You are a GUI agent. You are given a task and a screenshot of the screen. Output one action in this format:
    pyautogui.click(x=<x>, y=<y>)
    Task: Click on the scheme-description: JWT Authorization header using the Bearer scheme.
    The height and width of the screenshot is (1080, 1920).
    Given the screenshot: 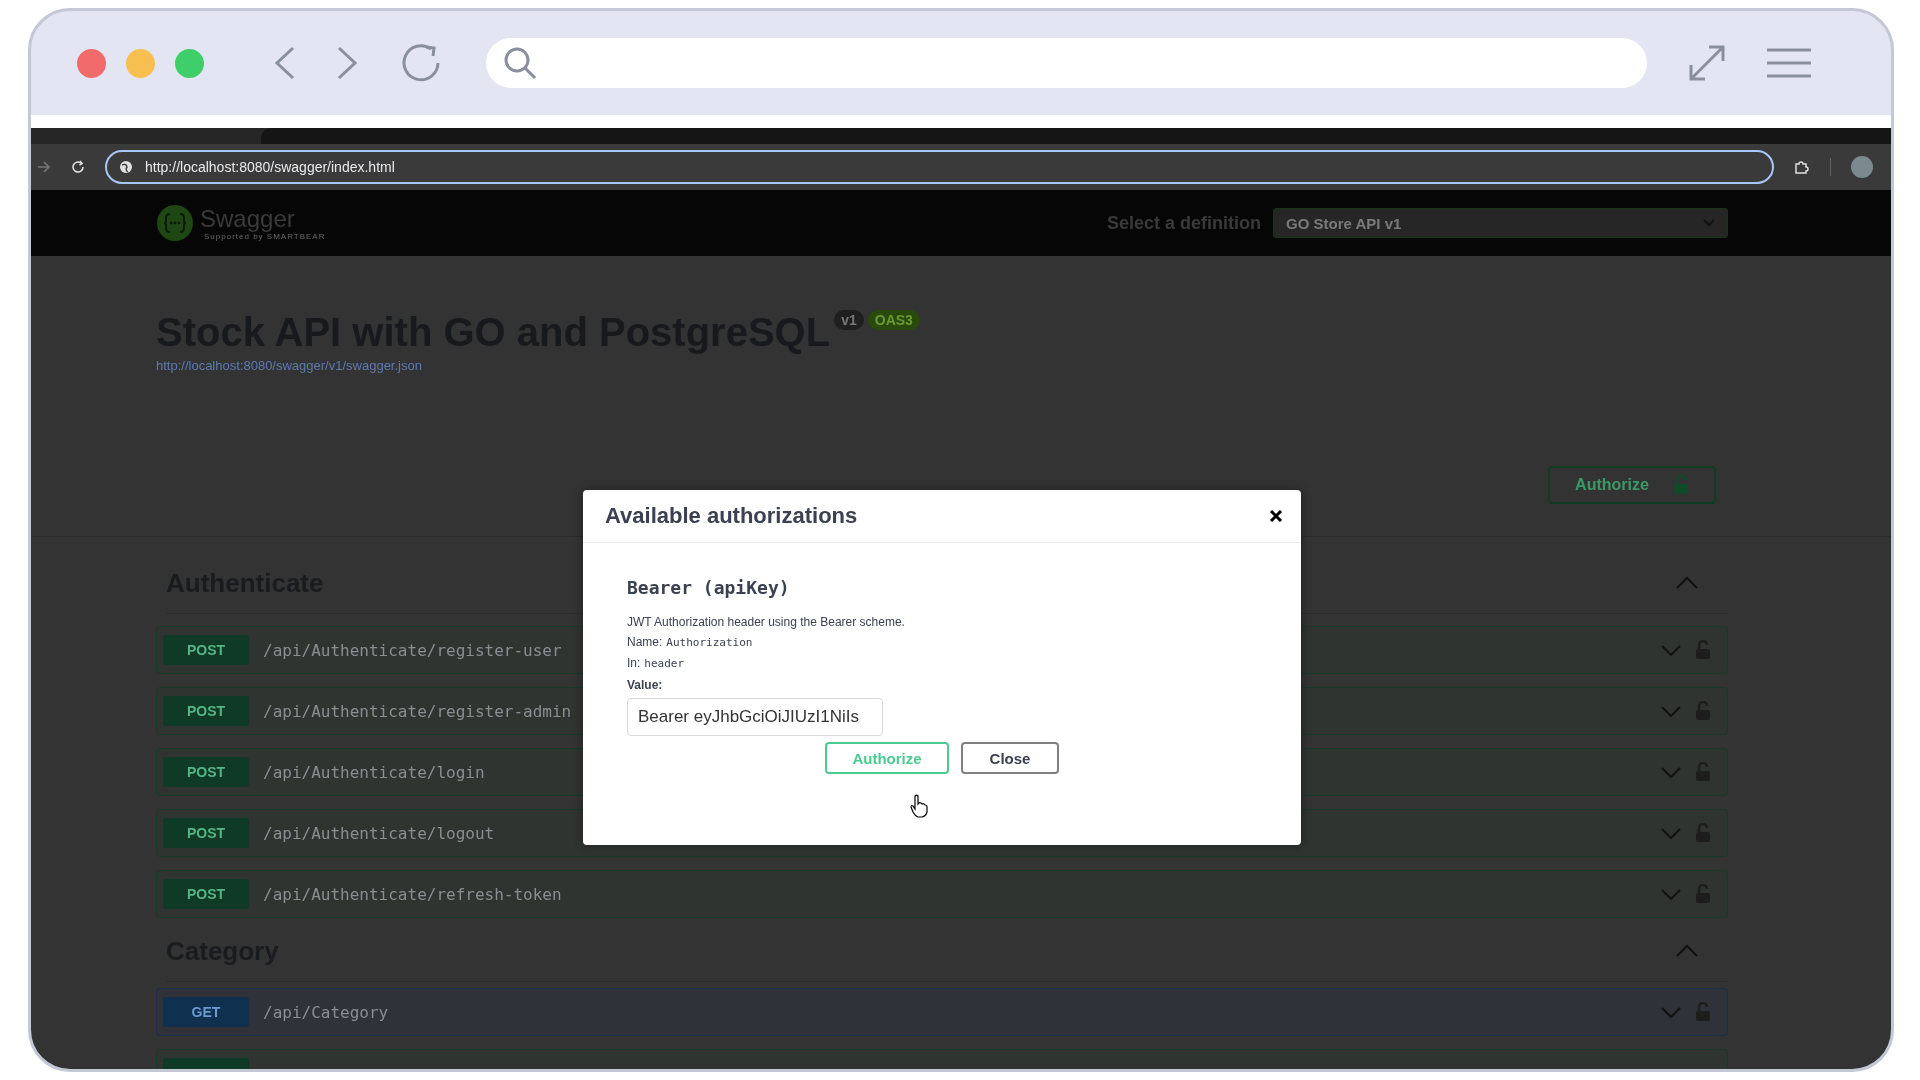 What is the action you would take?
    pyautogui.click(x=766, y=622)
    